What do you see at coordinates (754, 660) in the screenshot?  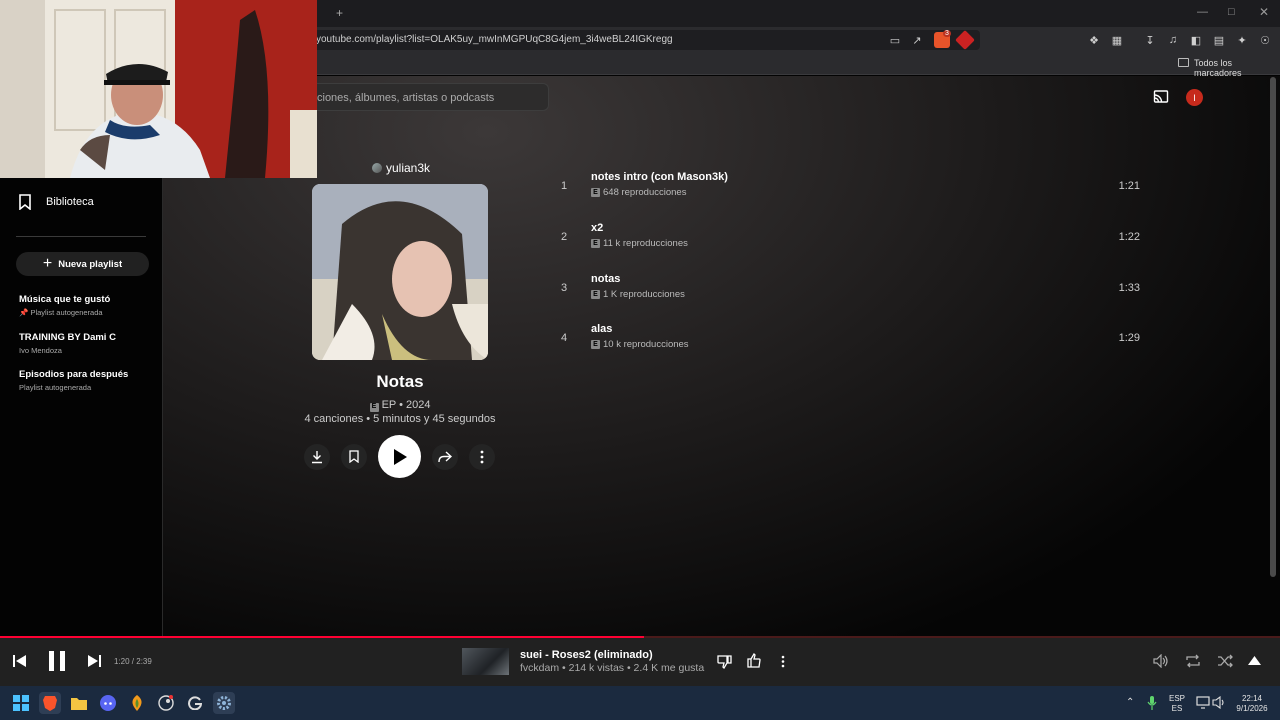 I see `like-button` at bounding box center [754, 660].